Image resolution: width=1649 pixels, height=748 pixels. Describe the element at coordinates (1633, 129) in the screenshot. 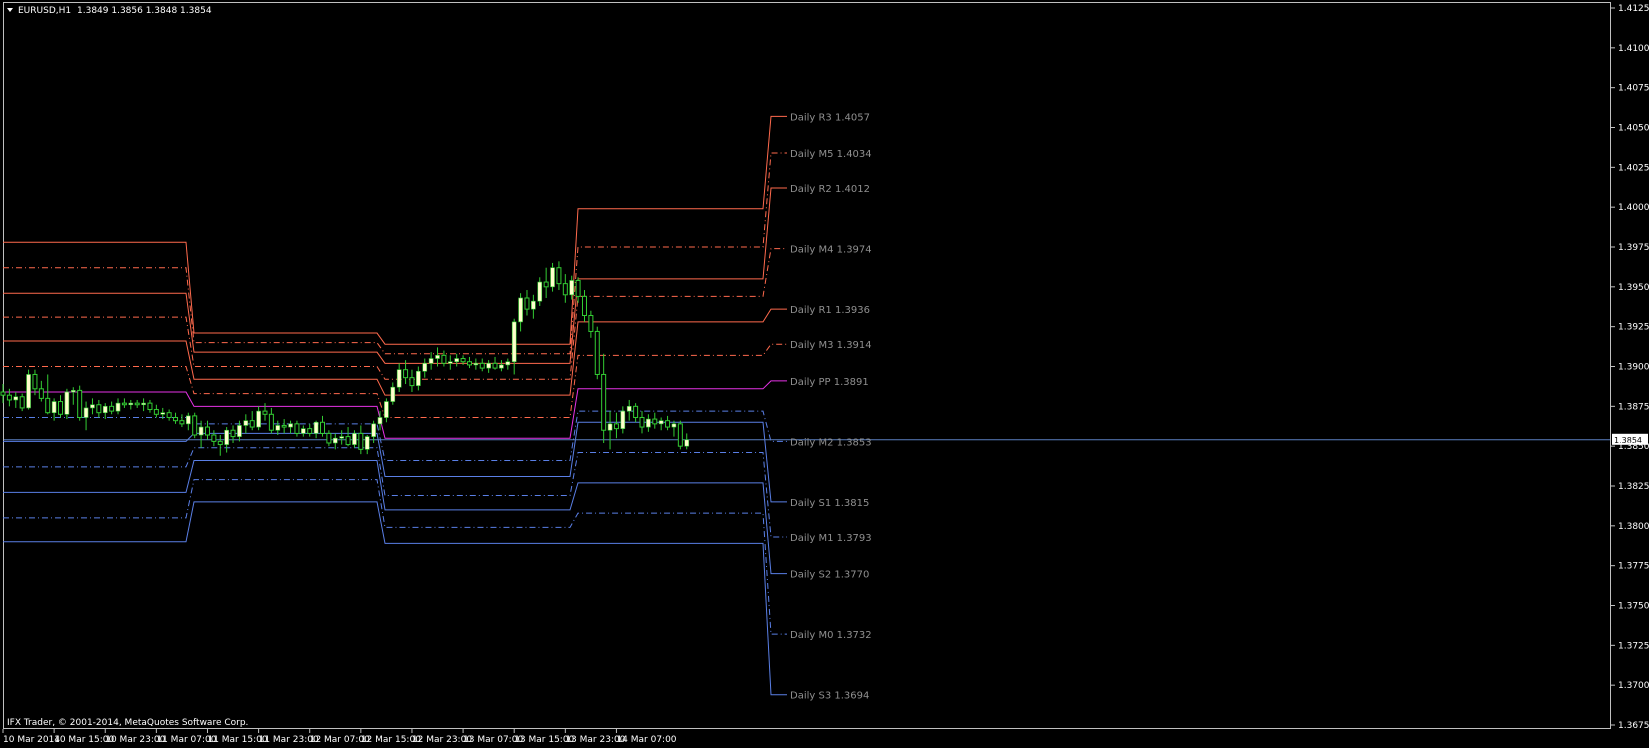

I see `y-tick-label: 1.4050` at that location.